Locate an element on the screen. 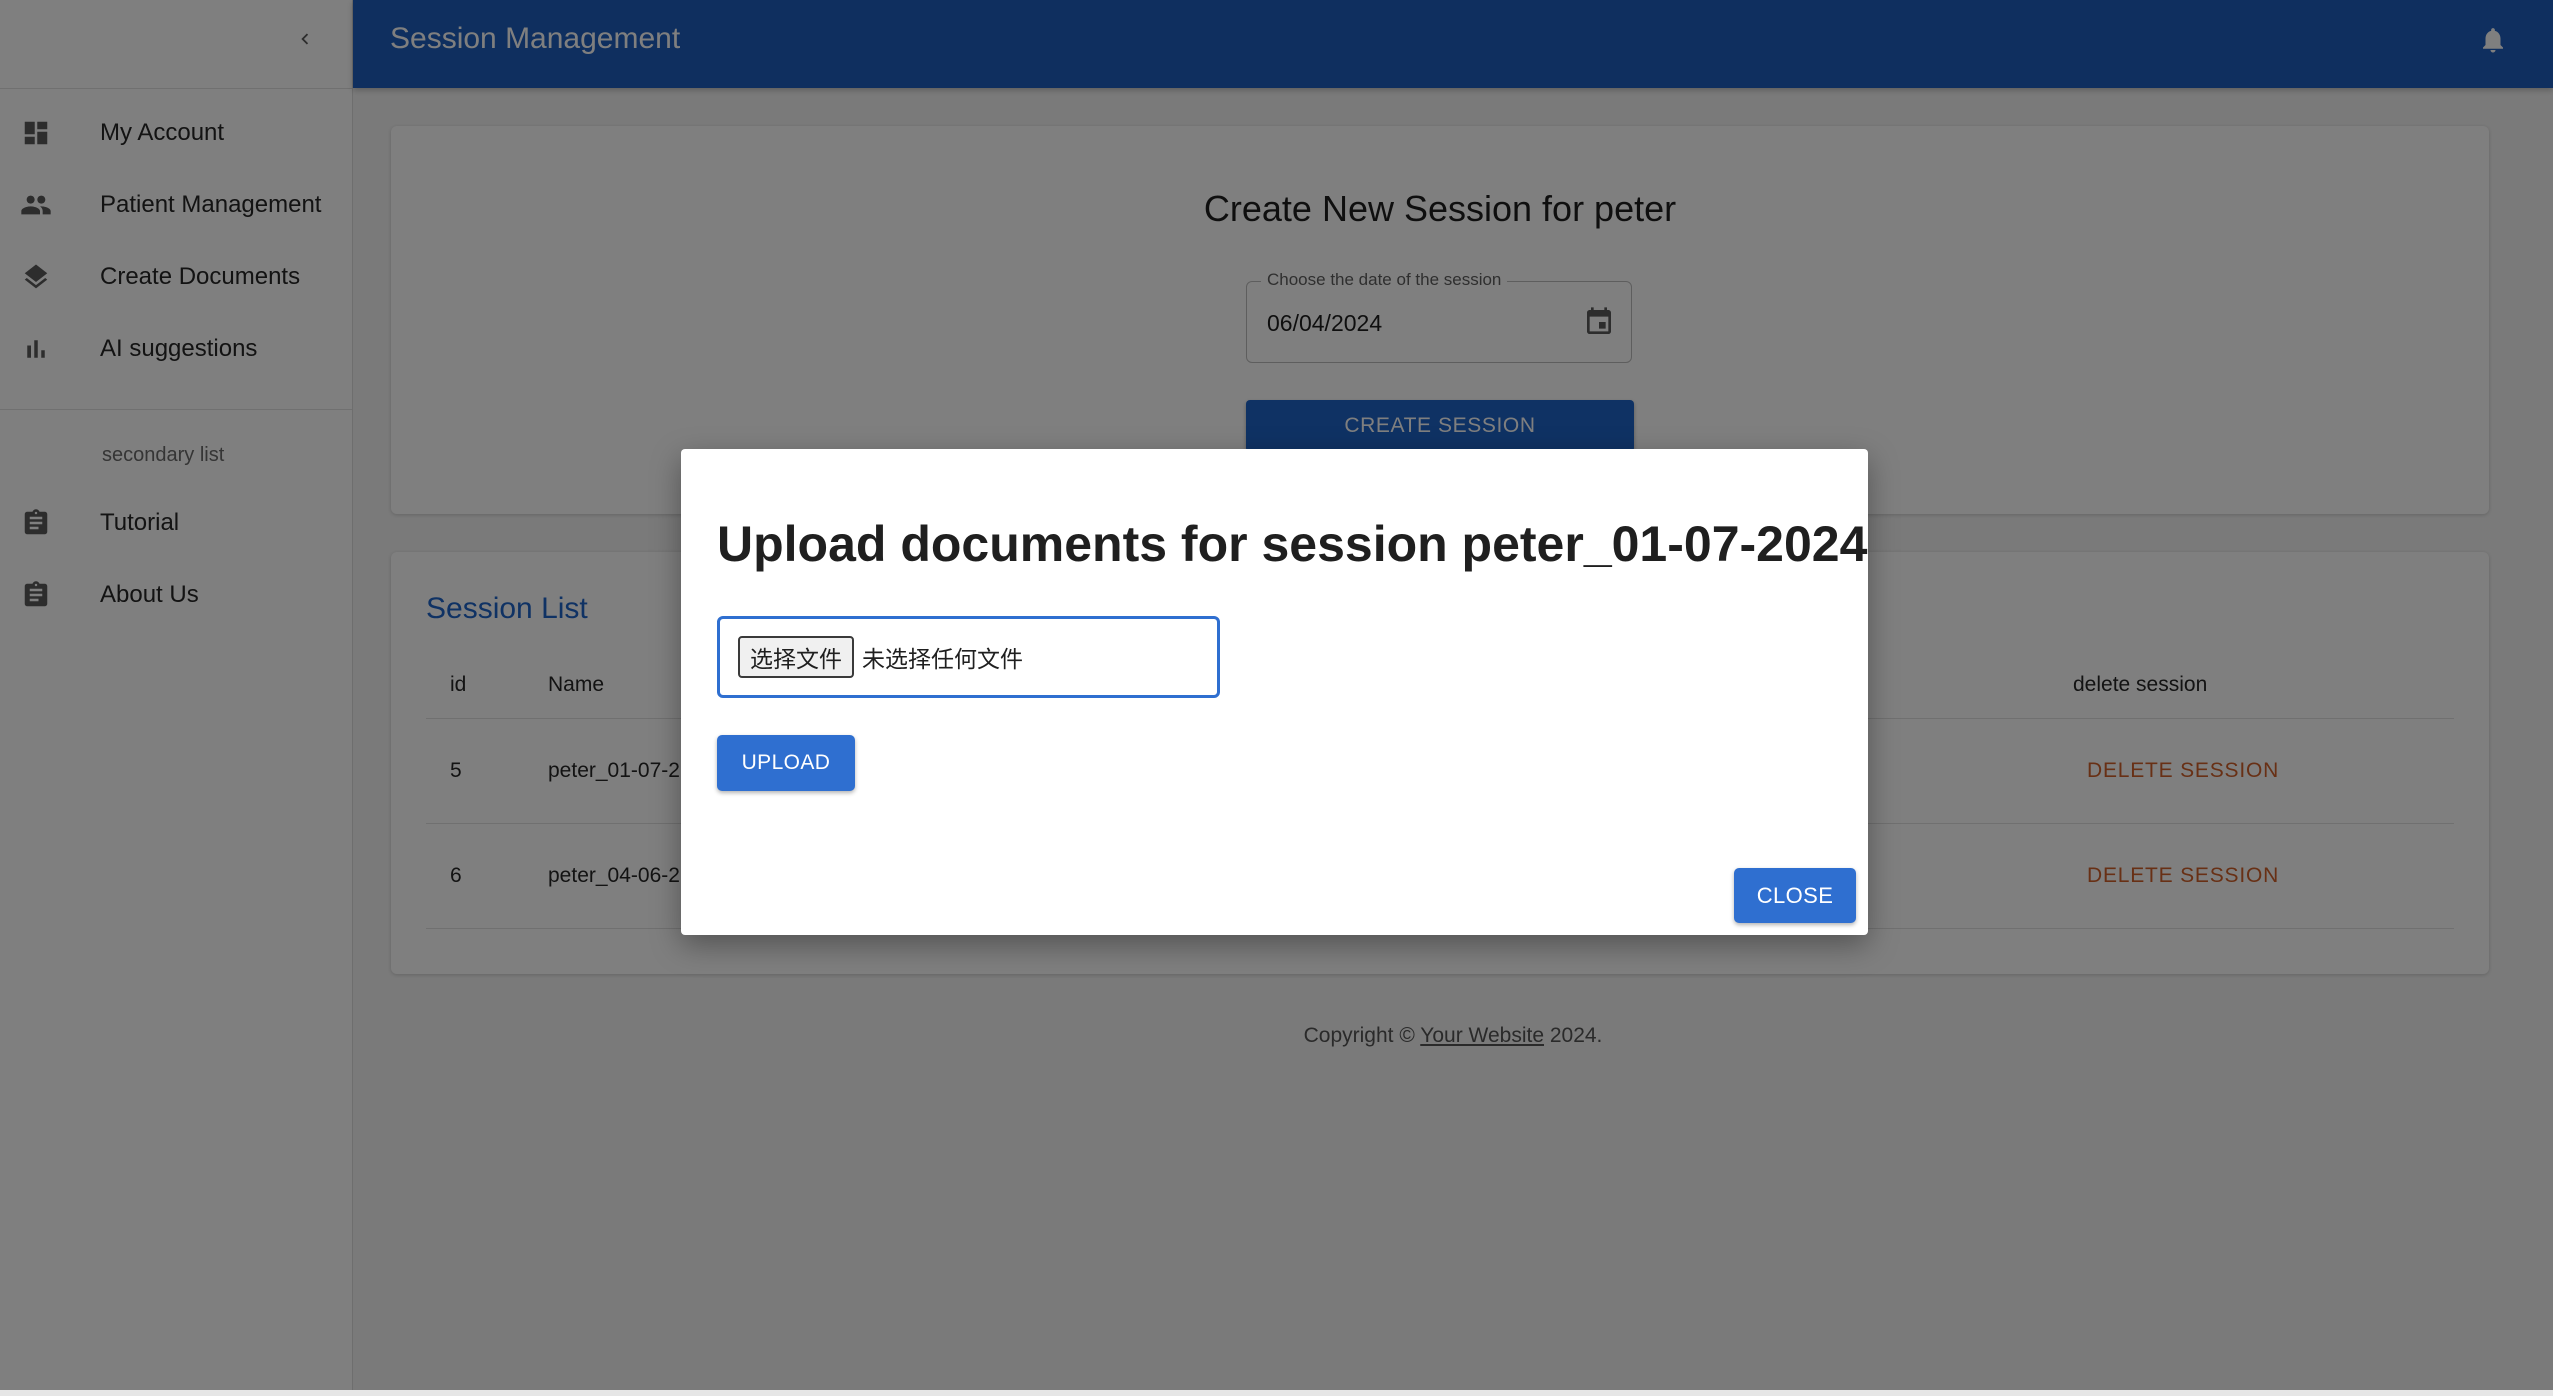 The width and height of the screenshot is (2553, 1396). window-bottom-edge is located at coordinates (1276, 1393).